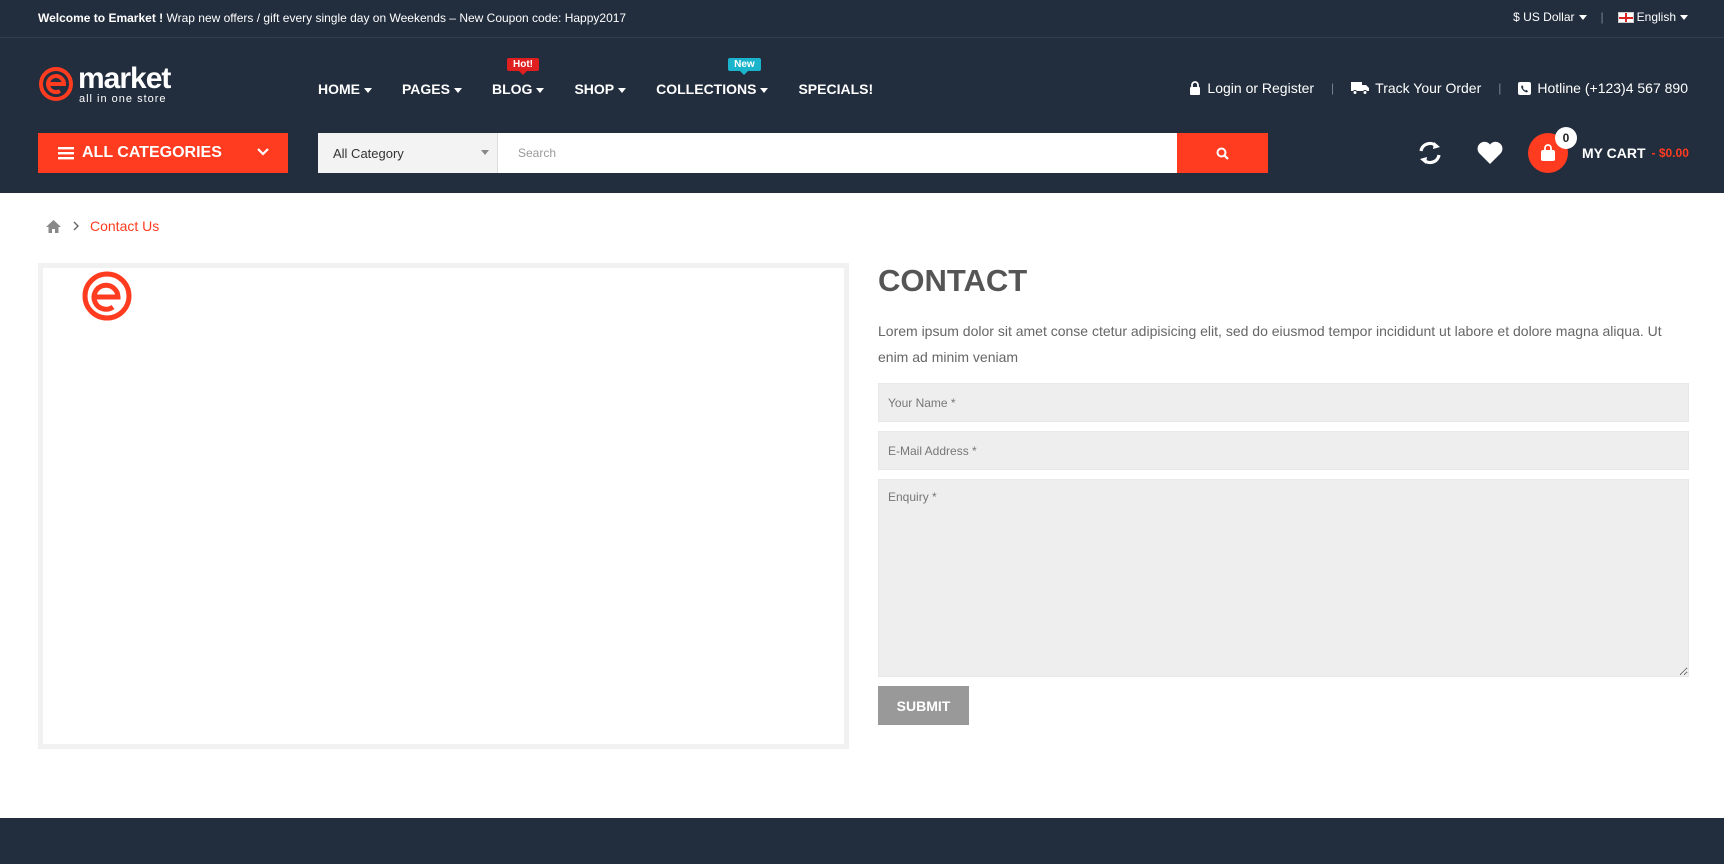 Image resolution: width=1724 pixels, height=864 pixels. I want to click on welcome-bold: Welcome to Emarket !, so click(101, 18).